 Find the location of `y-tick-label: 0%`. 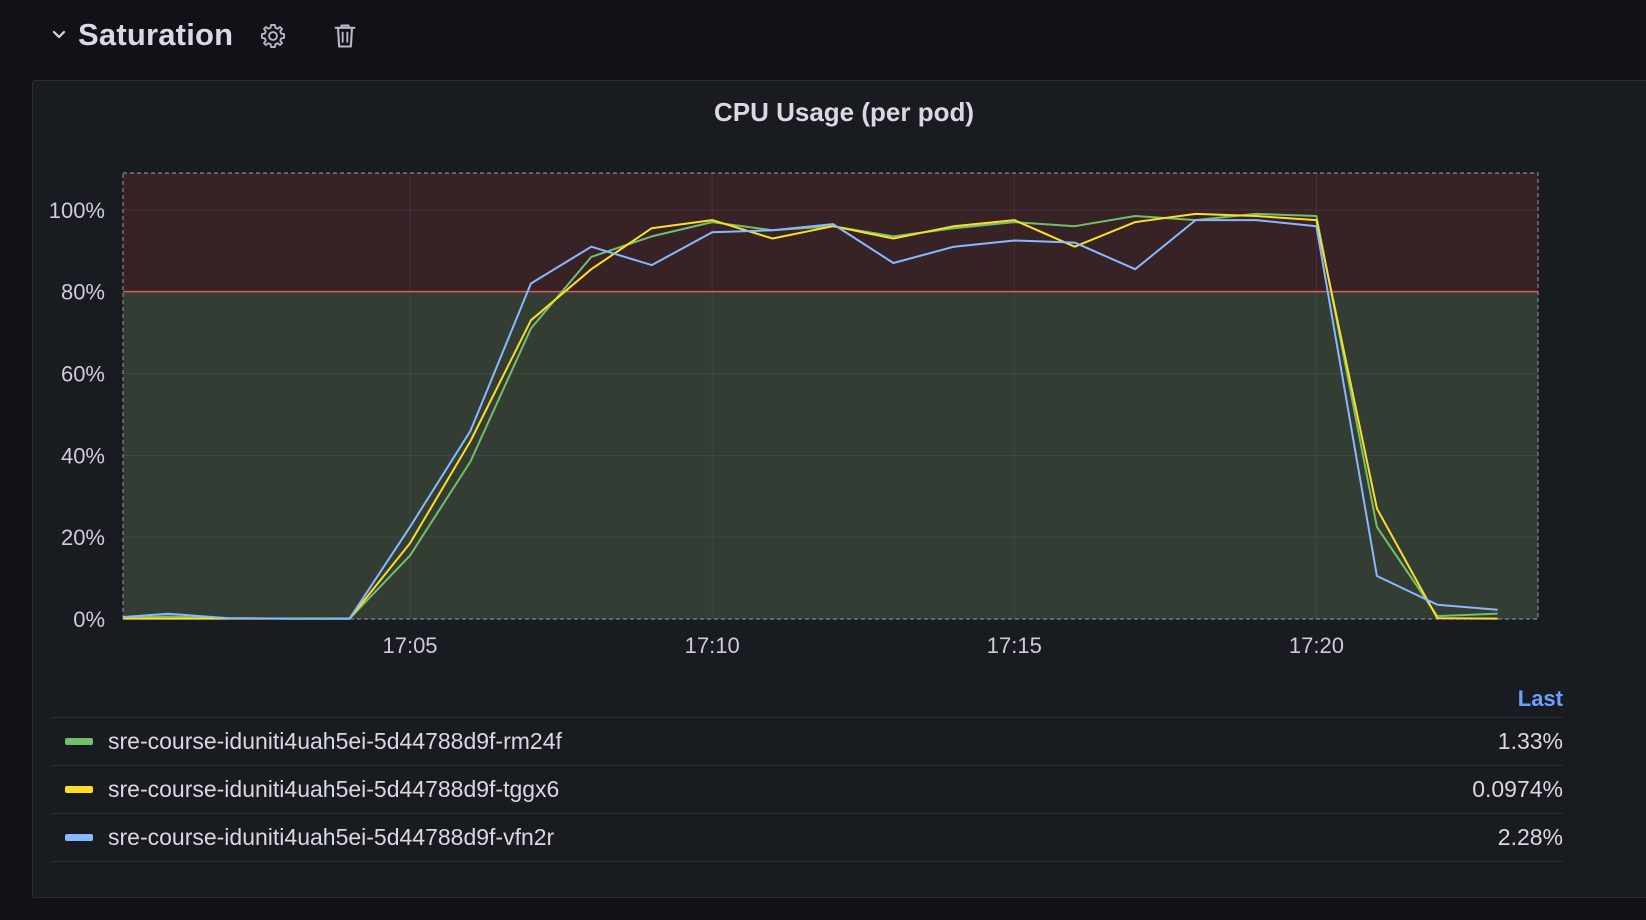

y-tick-label: 0% is located at coordinates (89, 619).